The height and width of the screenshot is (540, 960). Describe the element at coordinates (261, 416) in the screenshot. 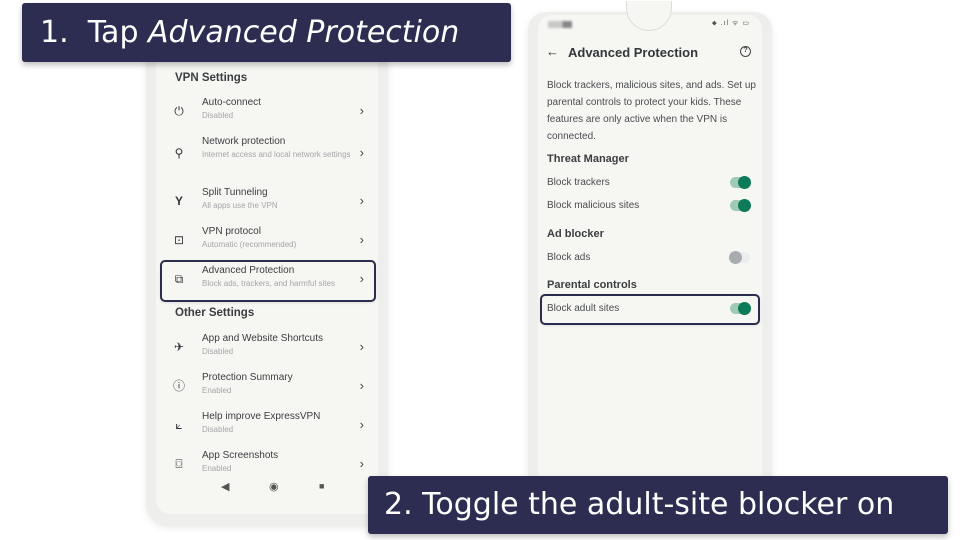

I see `item-label: Help improve ExpressVPN` at that location.